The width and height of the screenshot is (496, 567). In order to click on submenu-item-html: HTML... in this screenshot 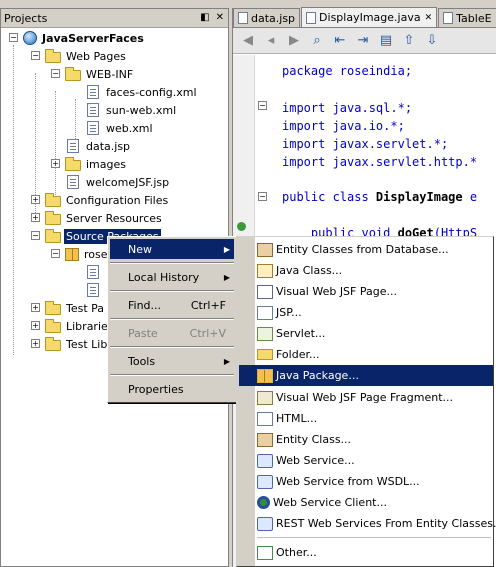, I will do `click(366, 418)`.